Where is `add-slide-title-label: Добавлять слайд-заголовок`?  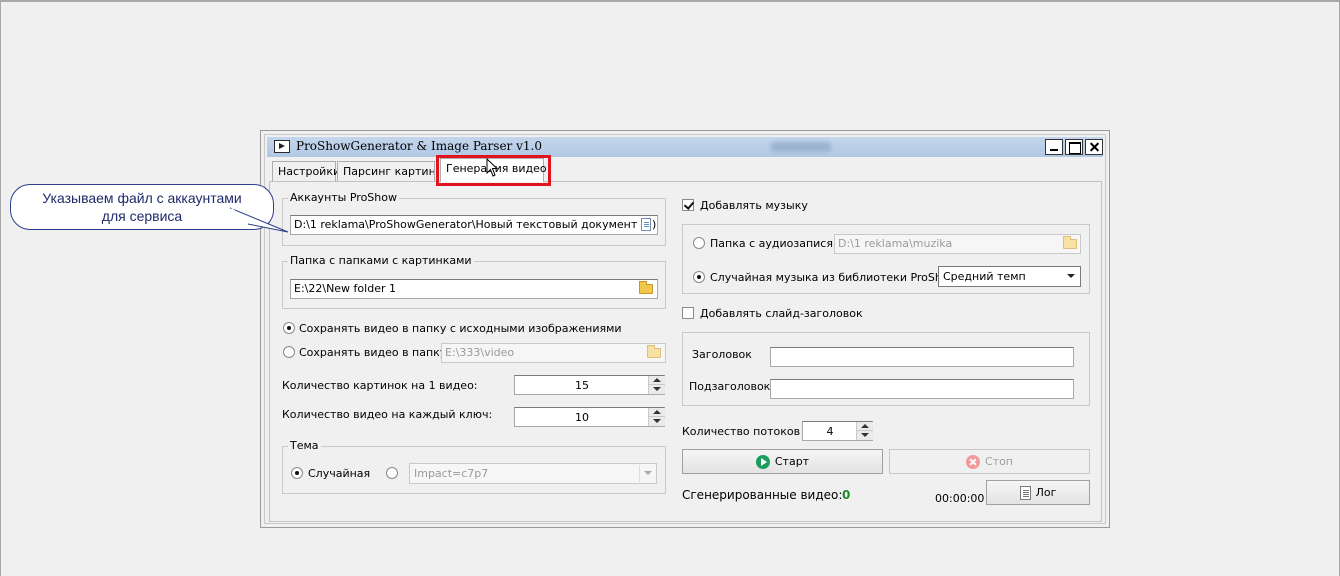
add-slide-title-label: Добавлять слайд-заголовок is located at coordinates (781, 313).